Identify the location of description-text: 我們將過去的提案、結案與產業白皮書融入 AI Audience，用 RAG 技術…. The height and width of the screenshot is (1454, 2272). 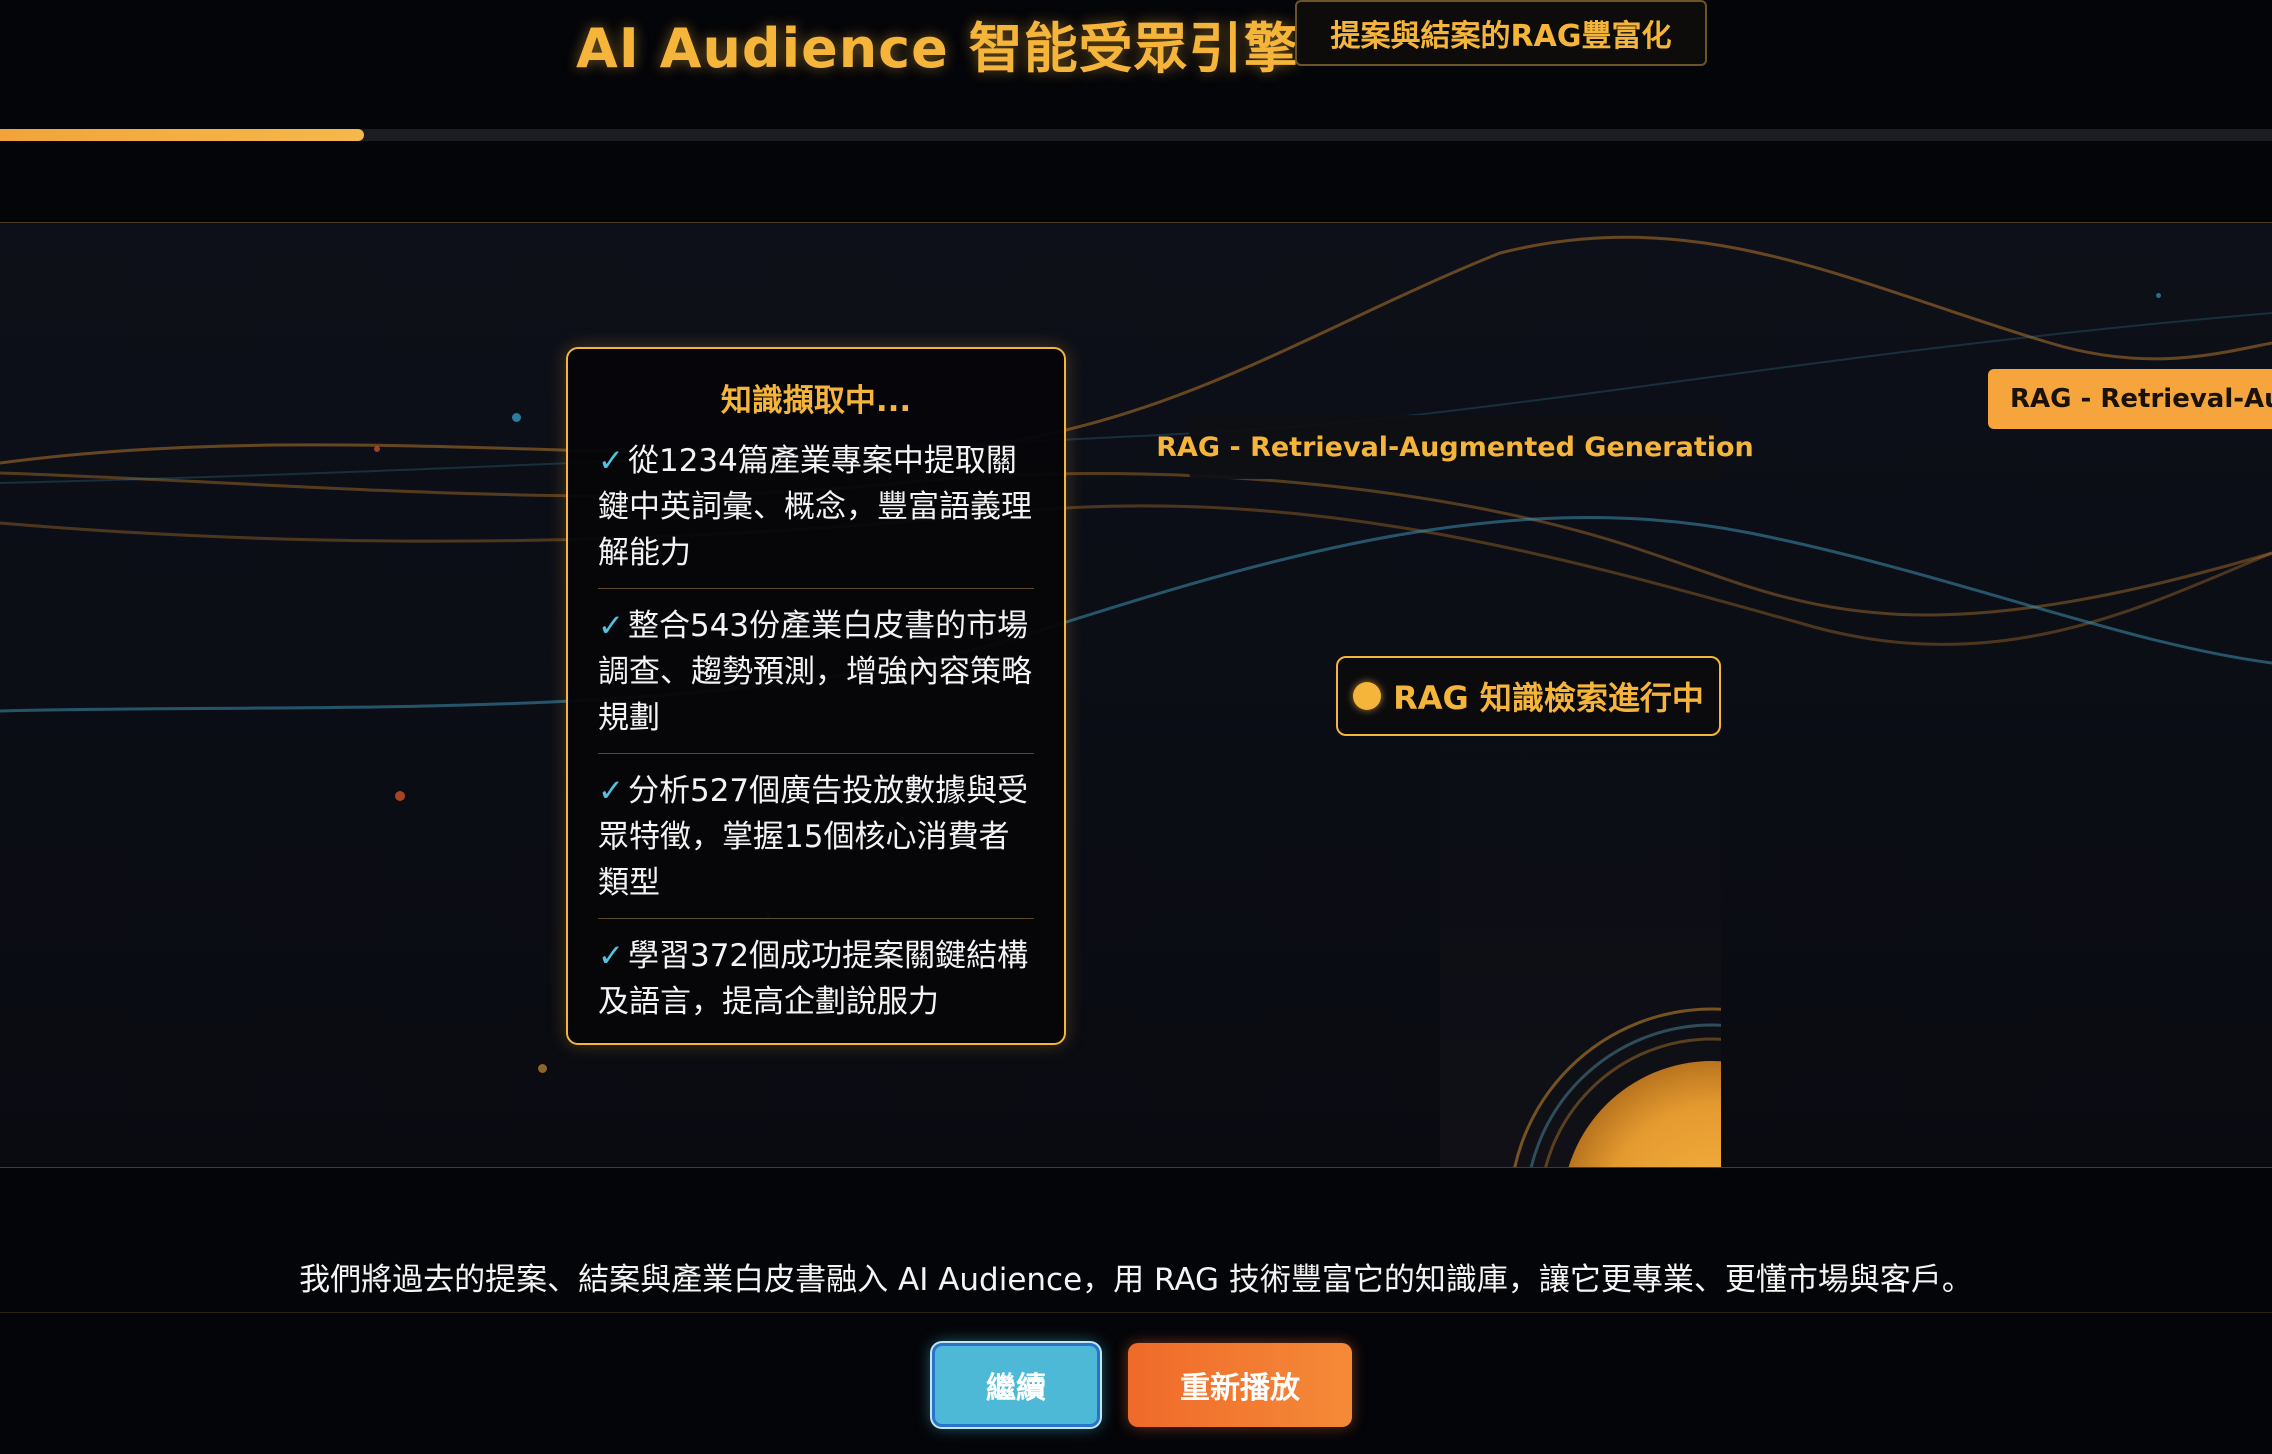
(1136, 1280).